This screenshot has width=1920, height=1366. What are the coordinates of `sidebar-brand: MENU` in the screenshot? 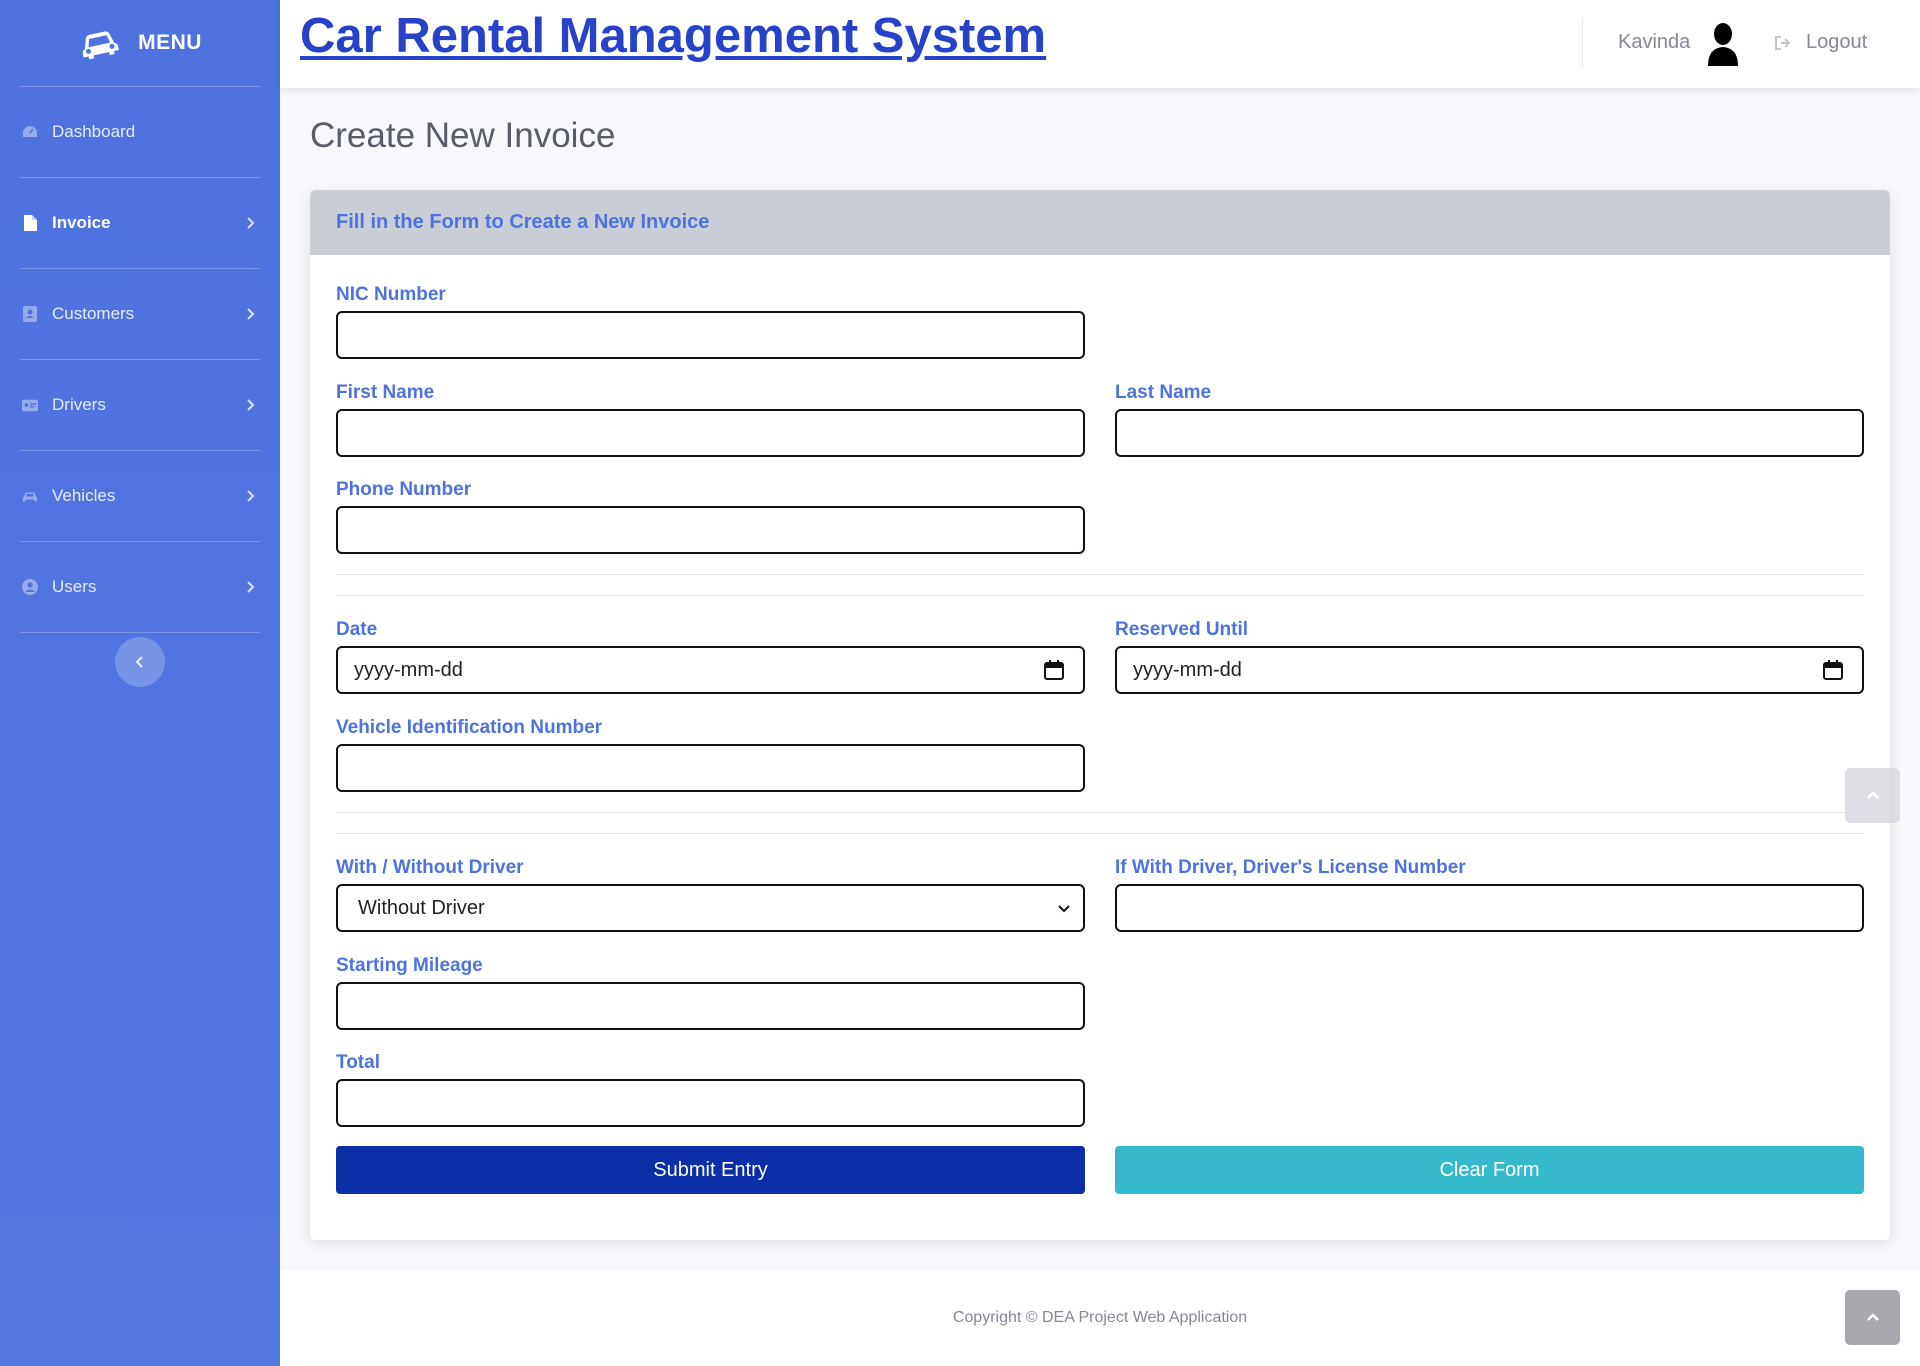 It's located at (140, 43).